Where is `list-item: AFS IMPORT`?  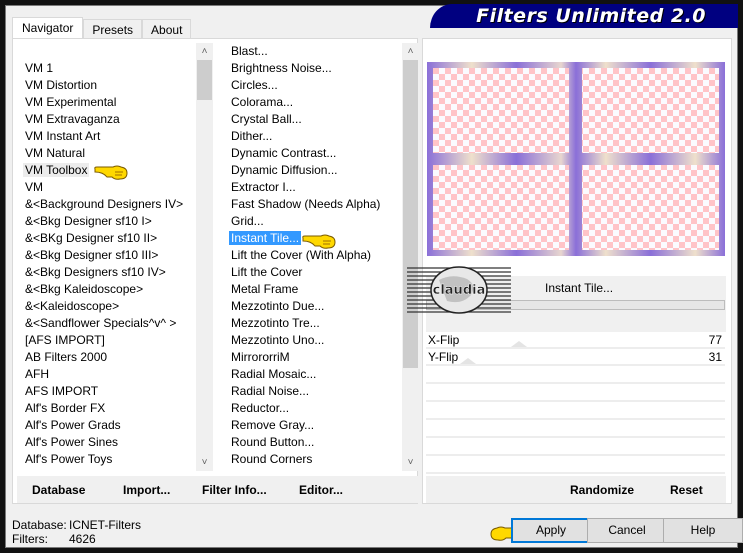
list-item: AFS IMPORT is located at coordinates (108, 391).